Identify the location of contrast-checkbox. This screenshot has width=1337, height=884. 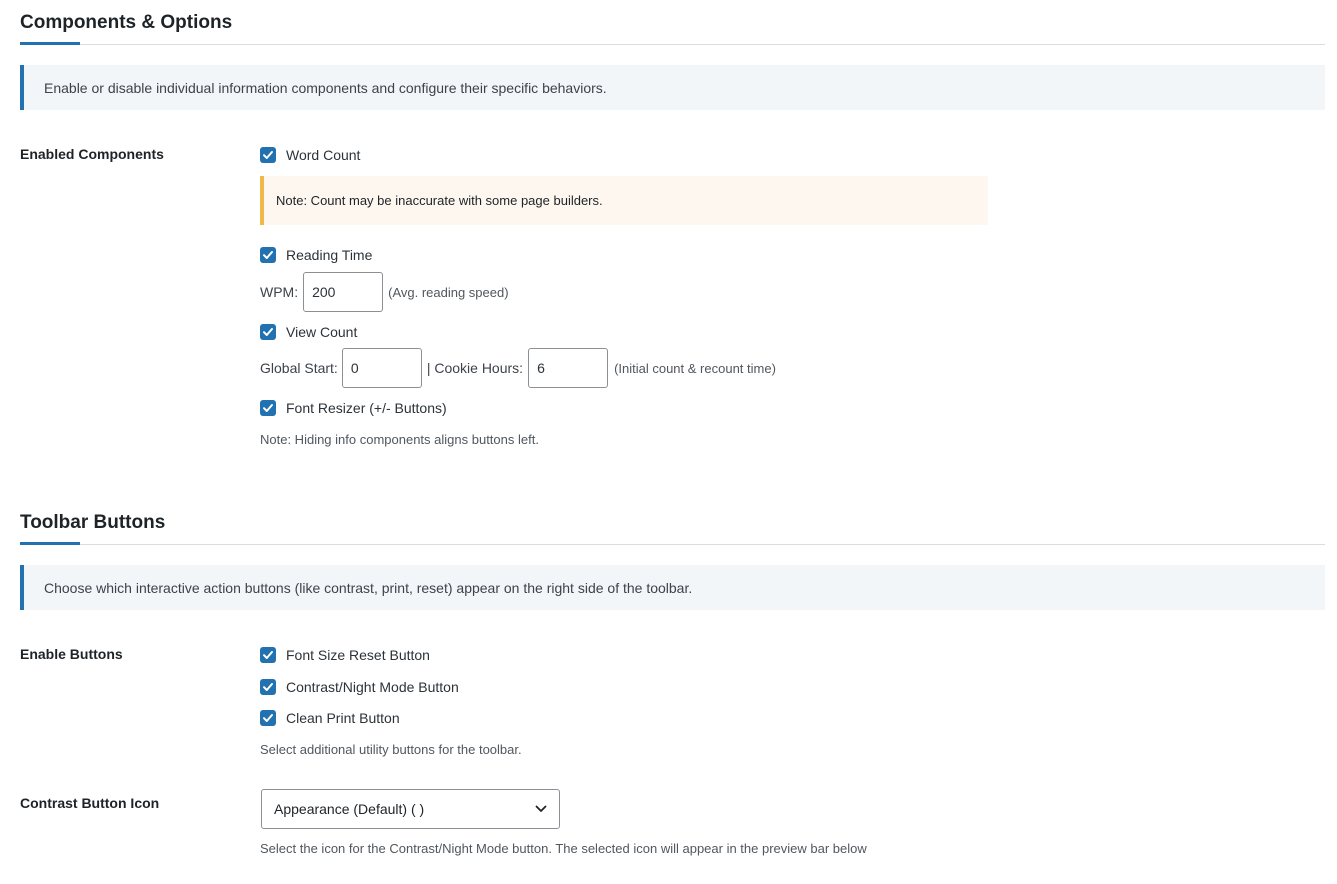
(268, 687).